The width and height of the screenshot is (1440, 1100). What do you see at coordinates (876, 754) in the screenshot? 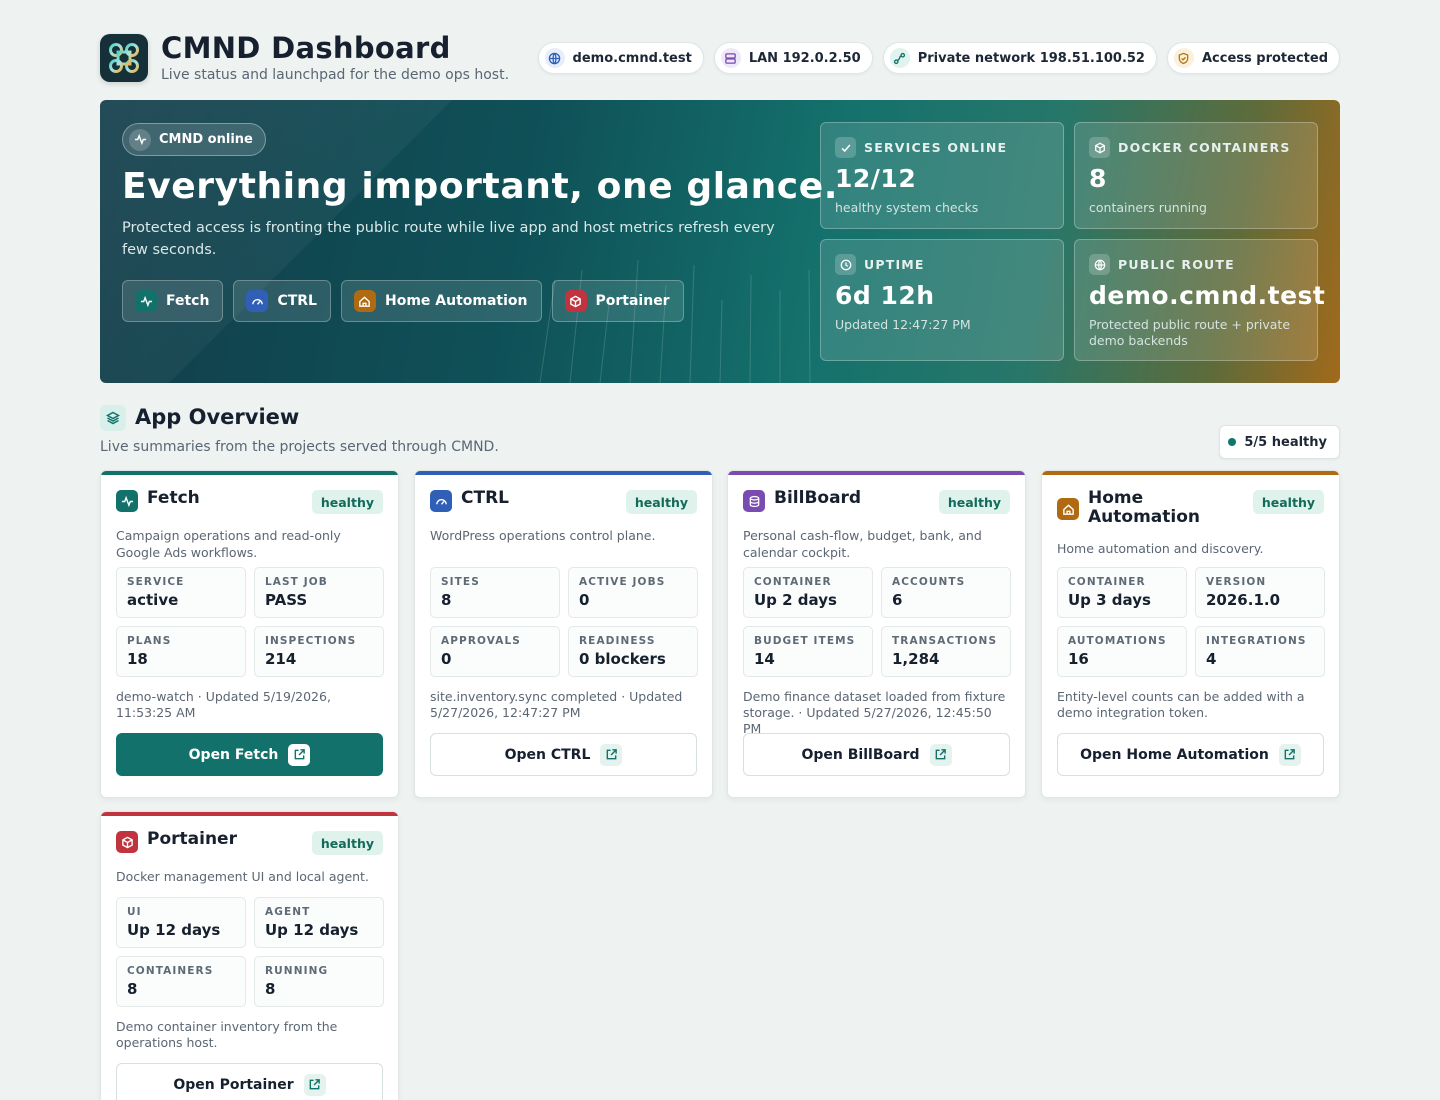
I see `open-billboard-button: Open BillBoard` at bounding box center [876, 754].